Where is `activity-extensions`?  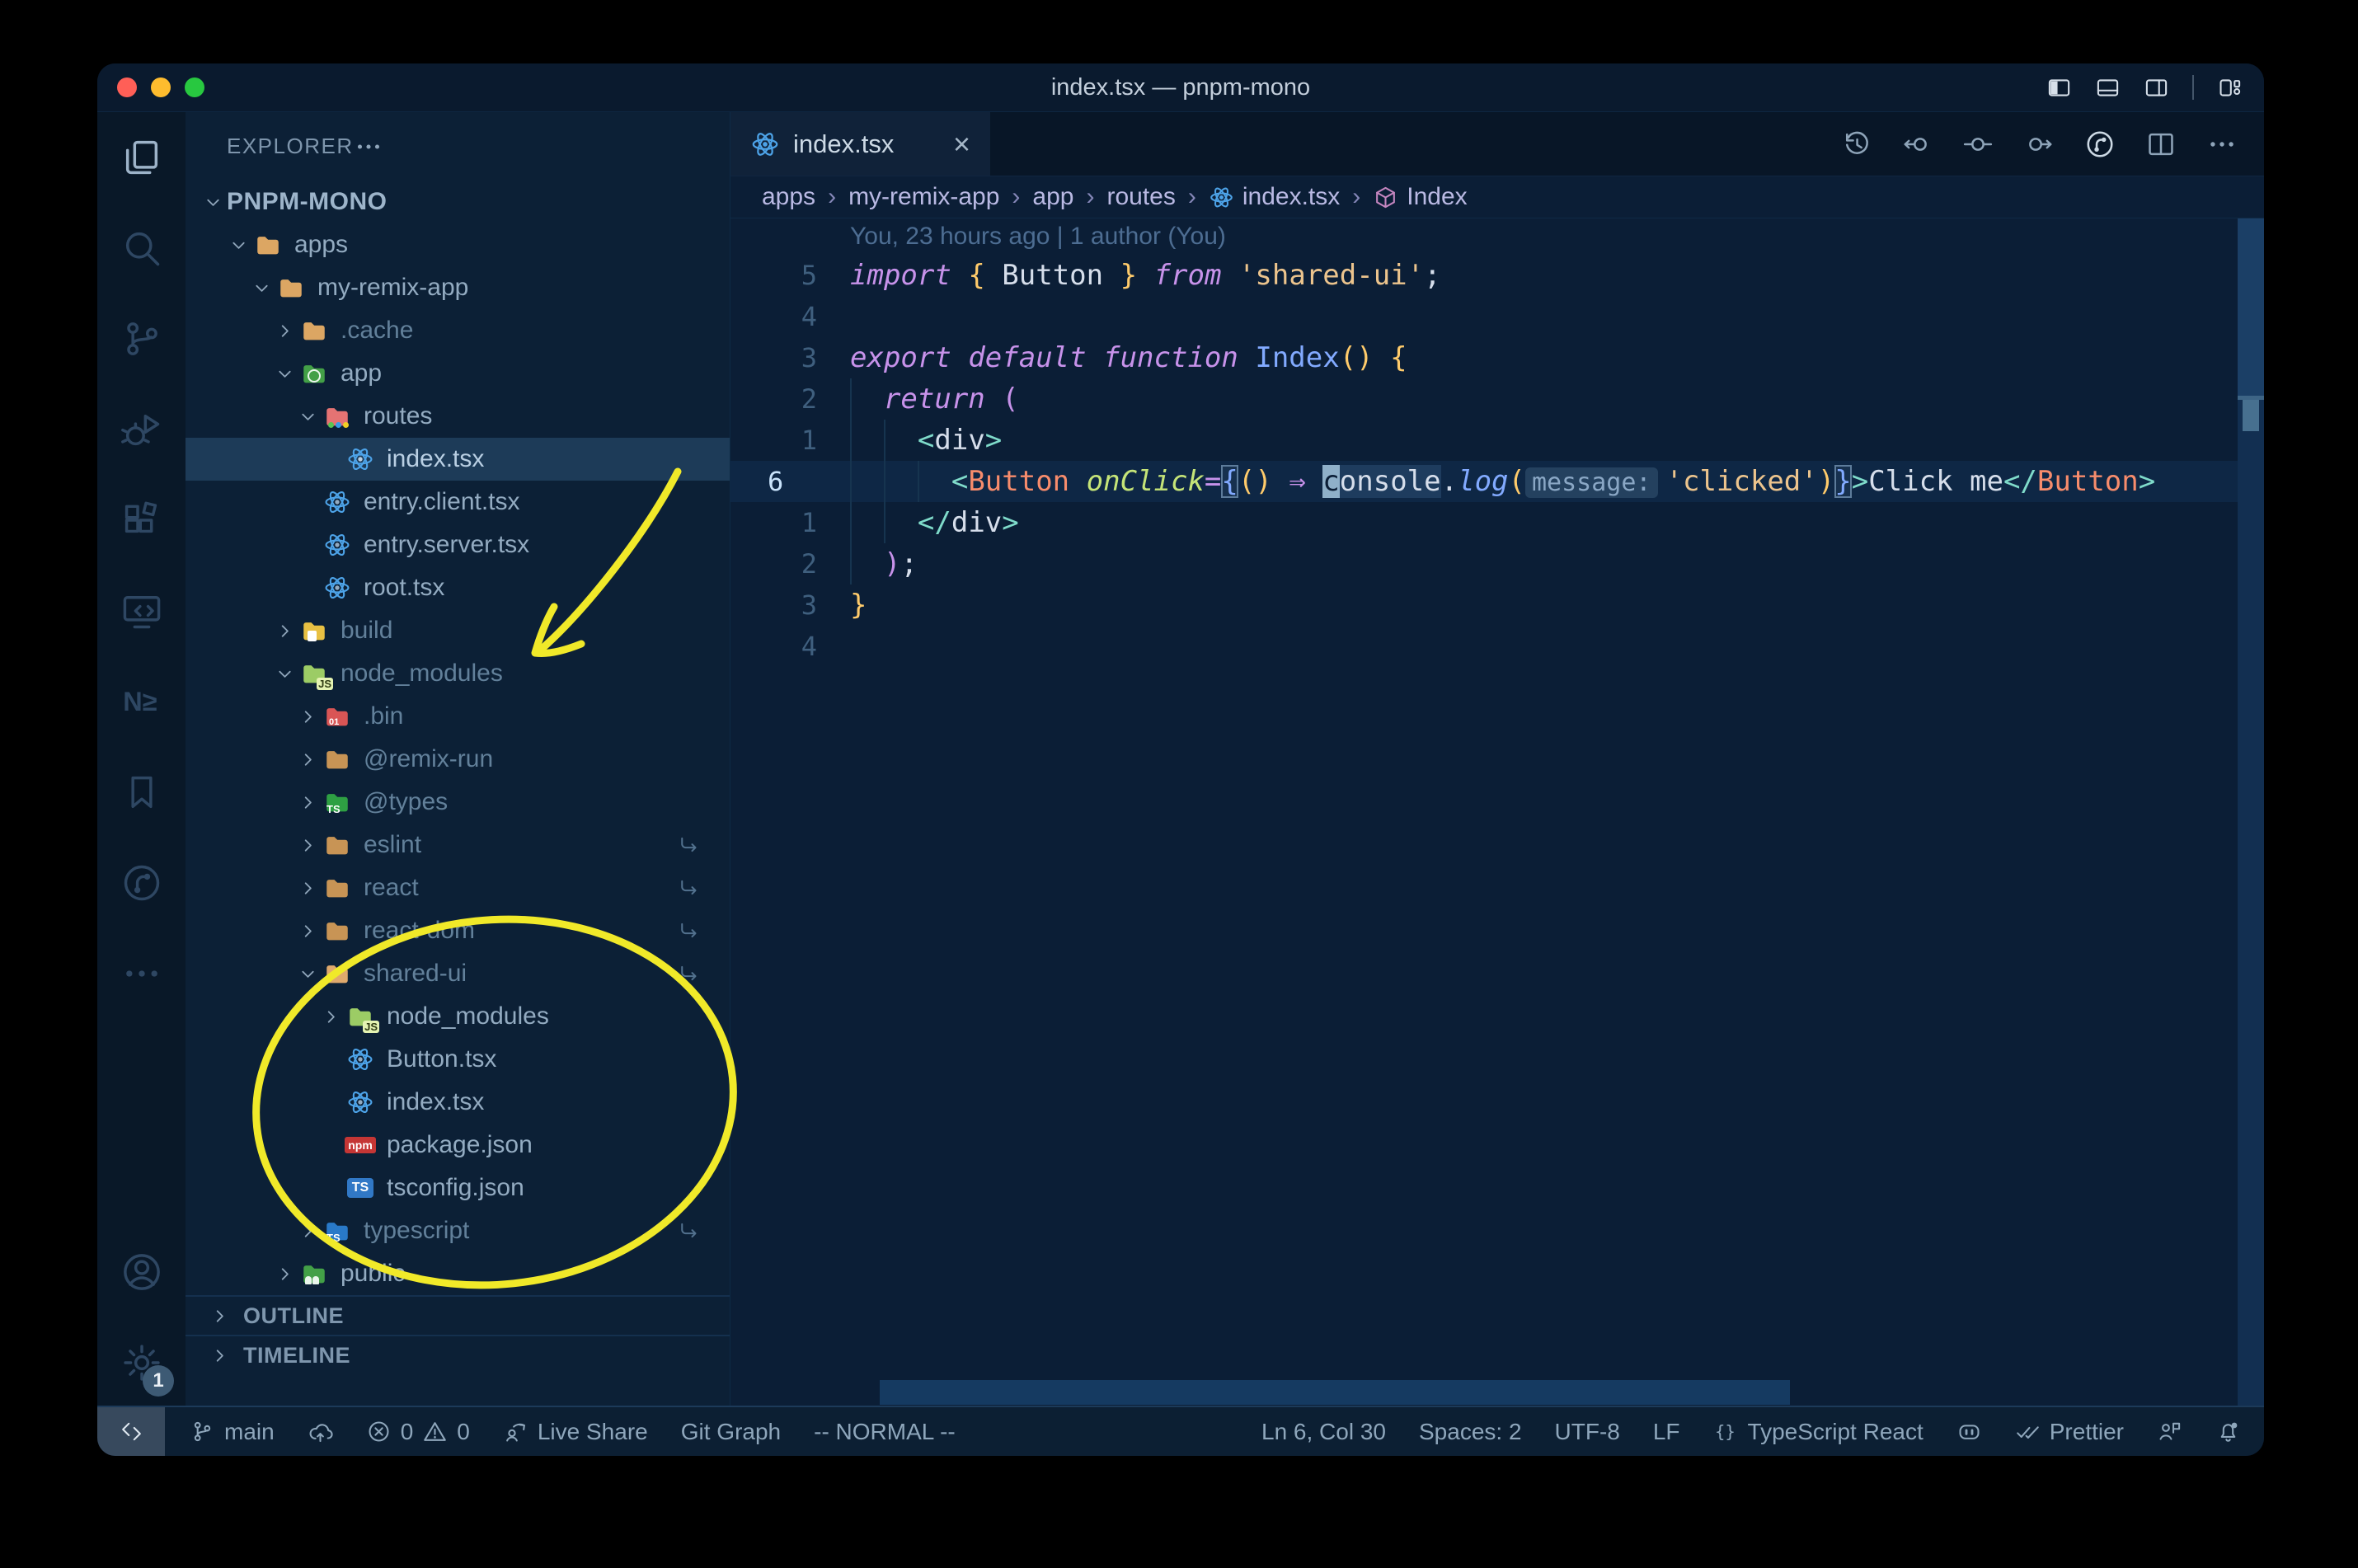
activity-extensions is located at coordinates (141, 520).